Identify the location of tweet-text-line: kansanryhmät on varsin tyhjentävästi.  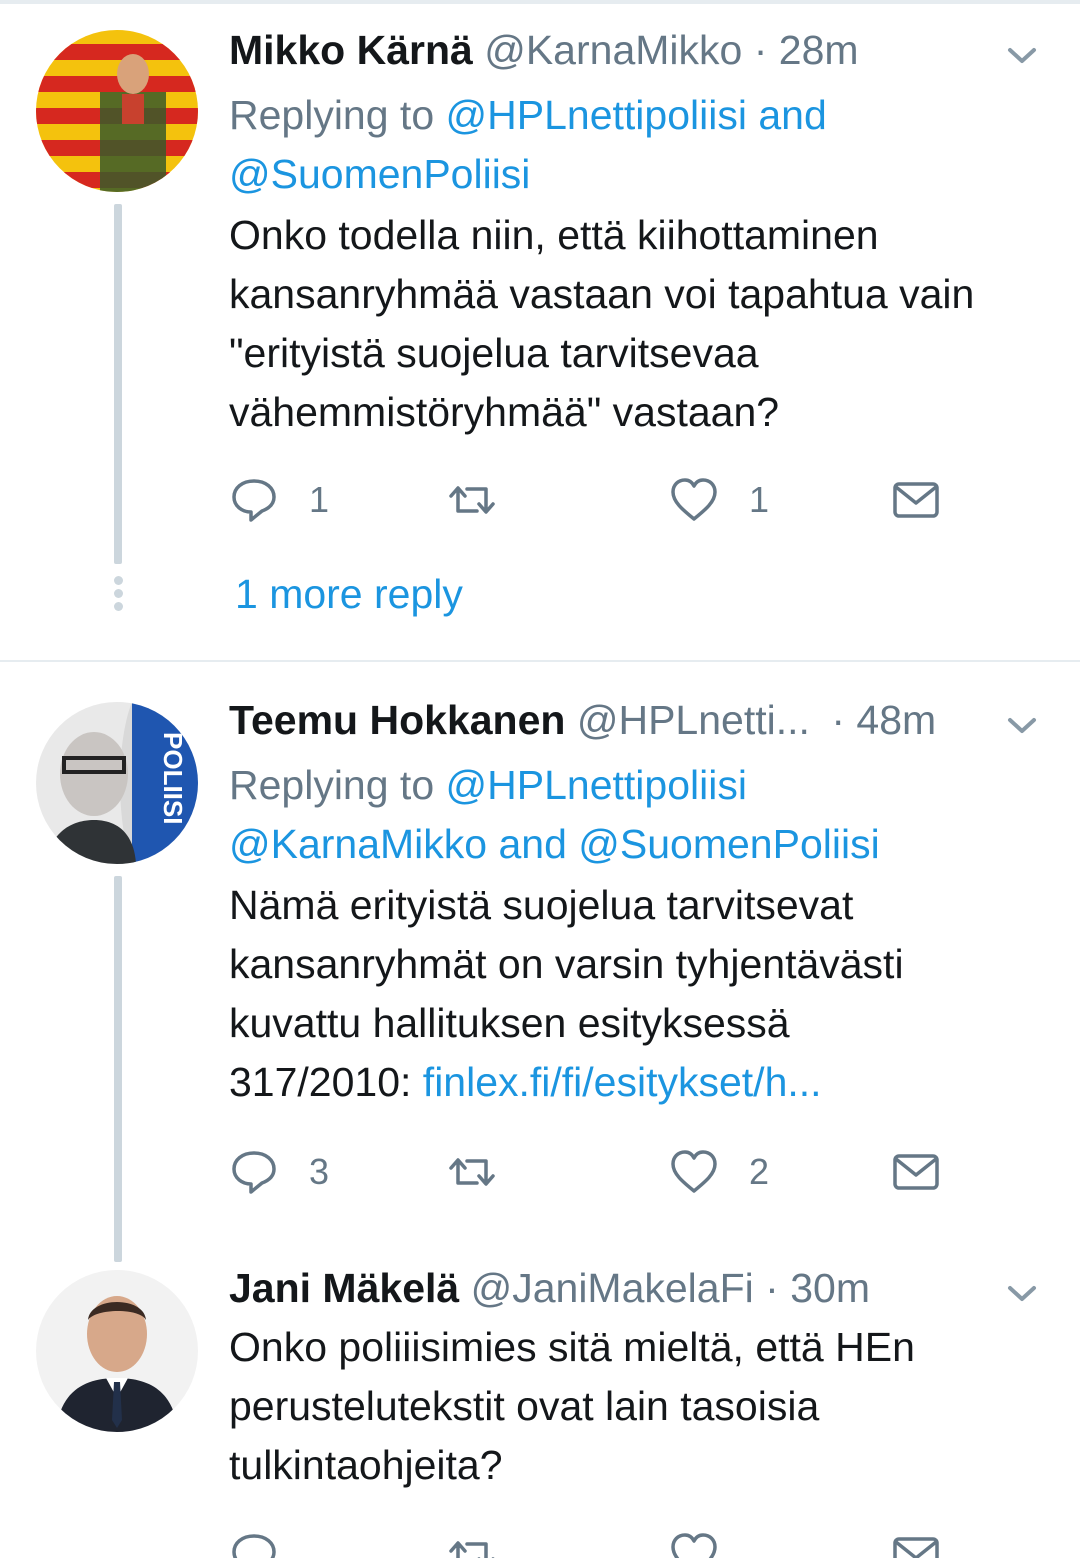
(566, 964).